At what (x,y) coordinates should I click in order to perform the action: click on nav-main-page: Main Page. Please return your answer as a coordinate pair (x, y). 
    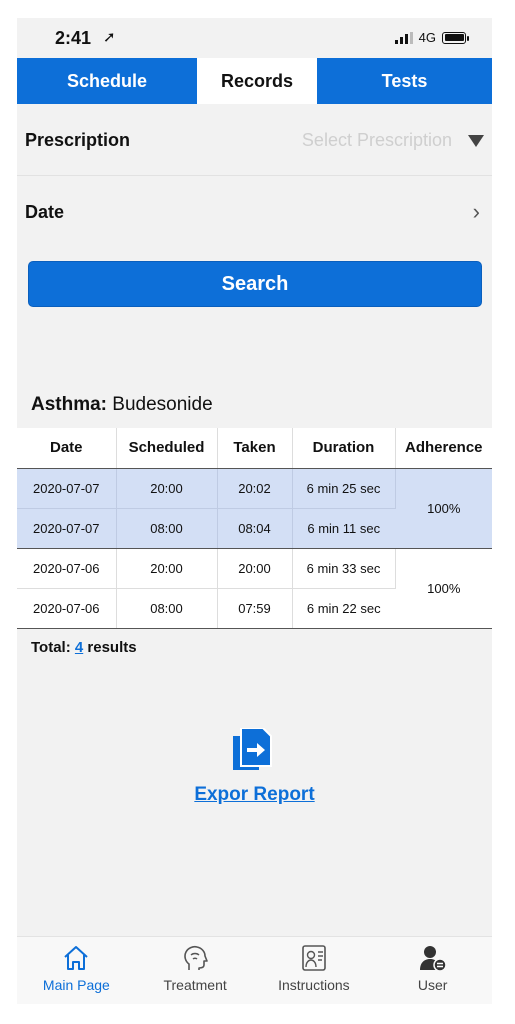
    Looking at the image, I should click on (76, 970).